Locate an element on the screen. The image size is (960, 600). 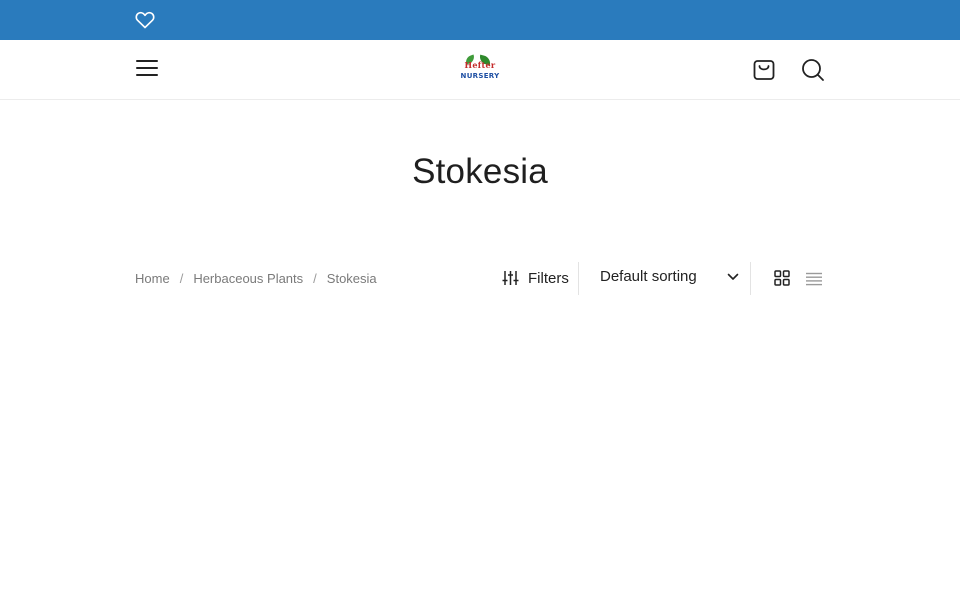
hamburger-icon is located at coordinates (147, 61).